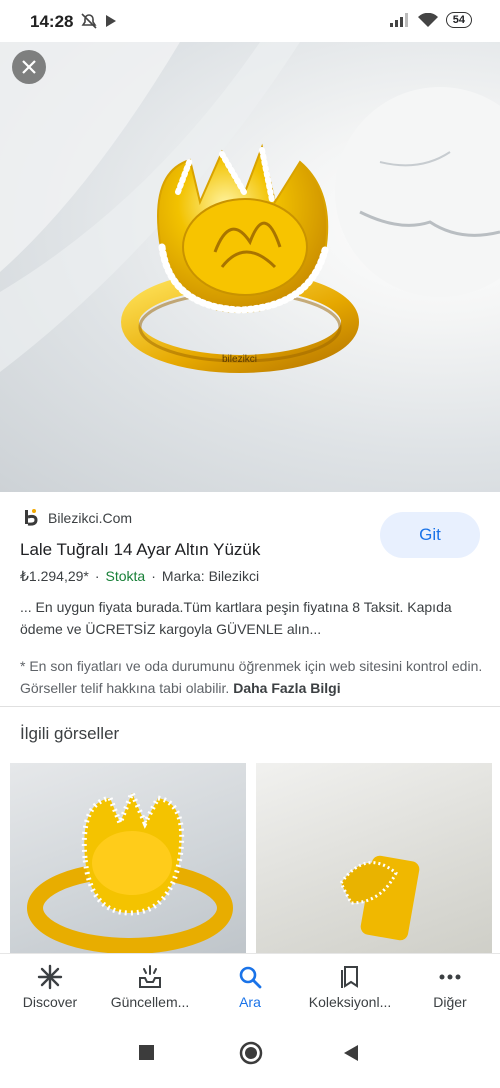 The height and width of the screenshot is (1088, 500). I want to click on more-icon, so click(450, 977).